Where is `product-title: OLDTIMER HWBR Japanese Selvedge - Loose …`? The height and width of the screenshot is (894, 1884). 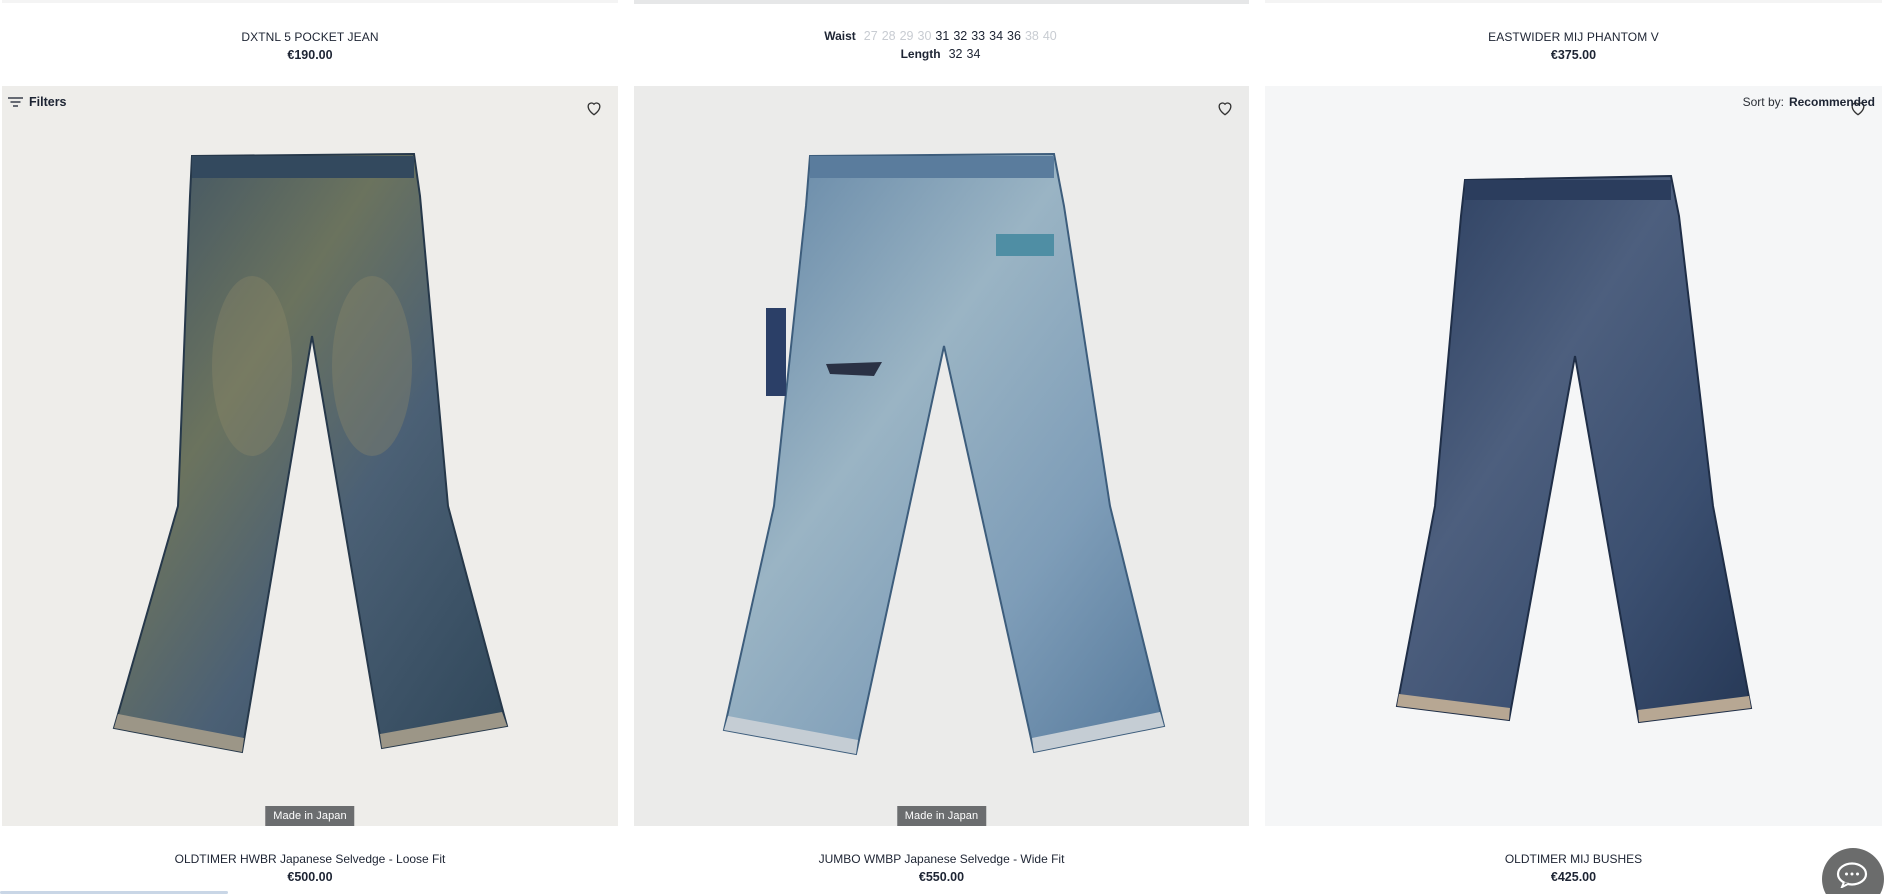
product-title: OLDTIMER HWBR Japanese Selvedge - Loose … is located at coordinates (310, 859).